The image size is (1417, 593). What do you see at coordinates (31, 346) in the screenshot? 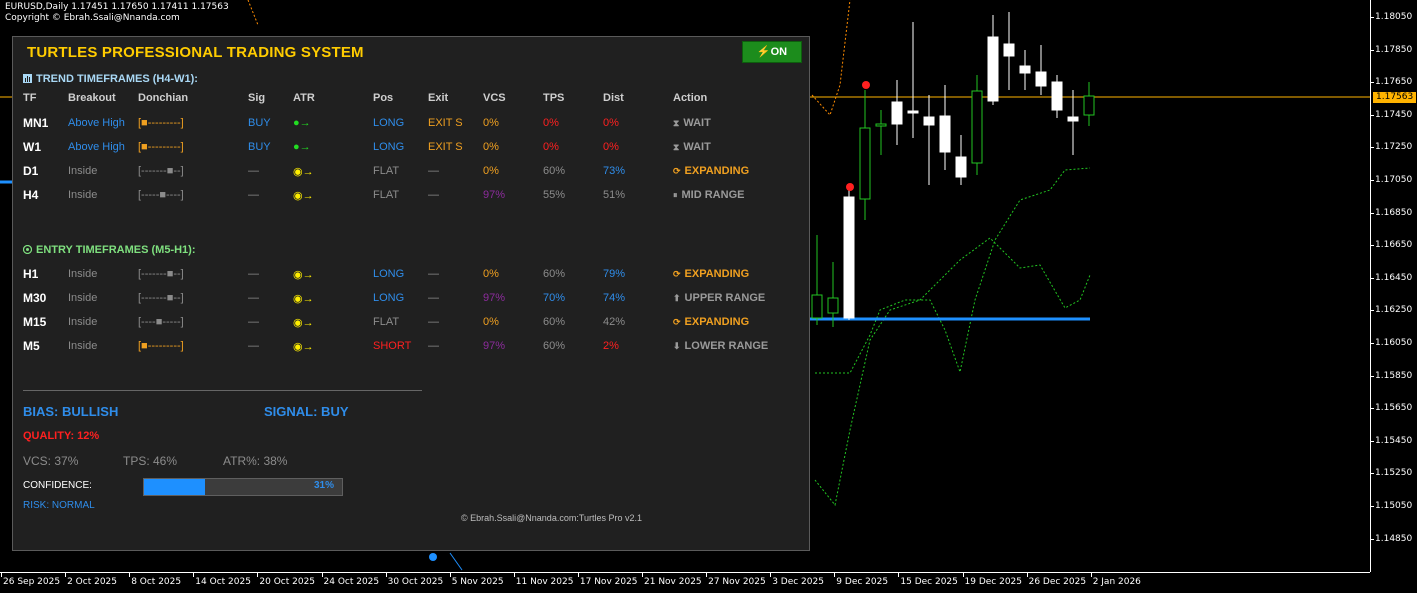
I see `cell-tf: M5` at bounding box center [31, 346].